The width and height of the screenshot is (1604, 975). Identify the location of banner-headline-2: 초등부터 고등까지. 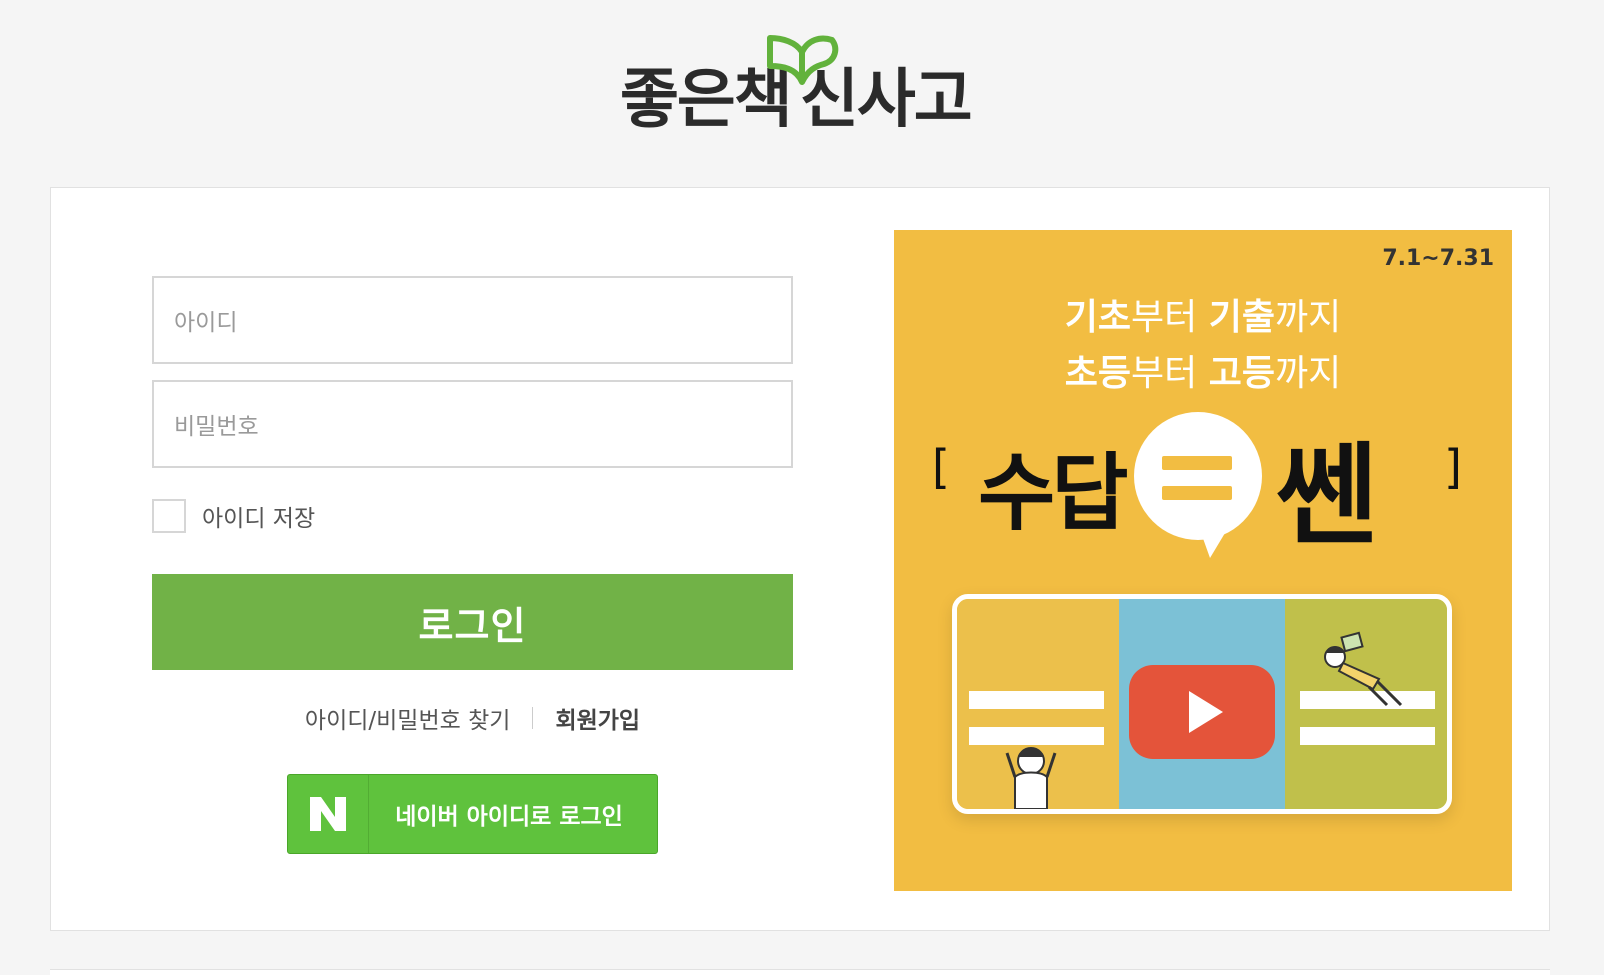
(1203, 370).